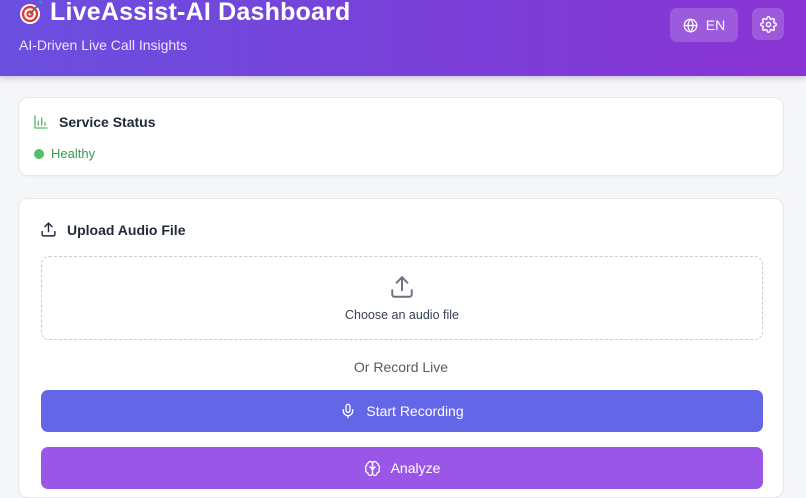 This screenshot has width=806, height=498. Describe the element at coordinates (704, 25) in the screenshot. I see `language-button: EN` at that location.